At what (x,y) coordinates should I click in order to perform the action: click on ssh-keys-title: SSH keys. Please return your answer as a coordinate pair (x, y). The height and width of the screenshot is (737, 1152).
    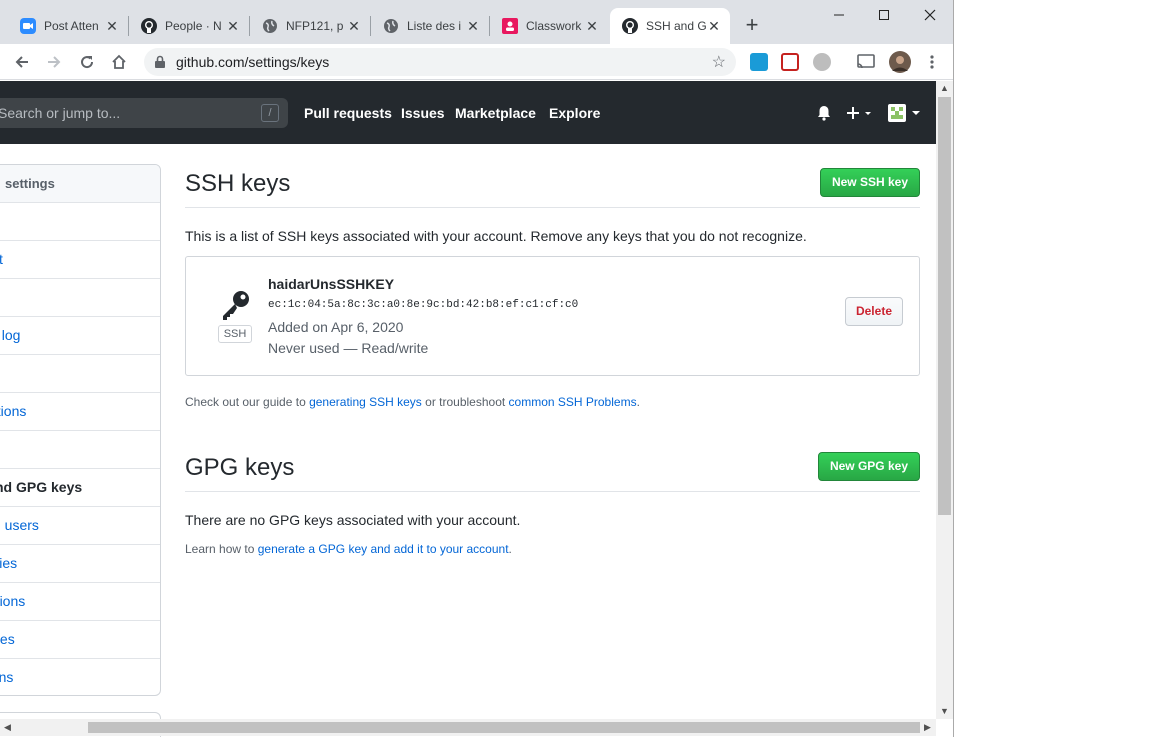
    Looking at the image, I should click on (238, 183).